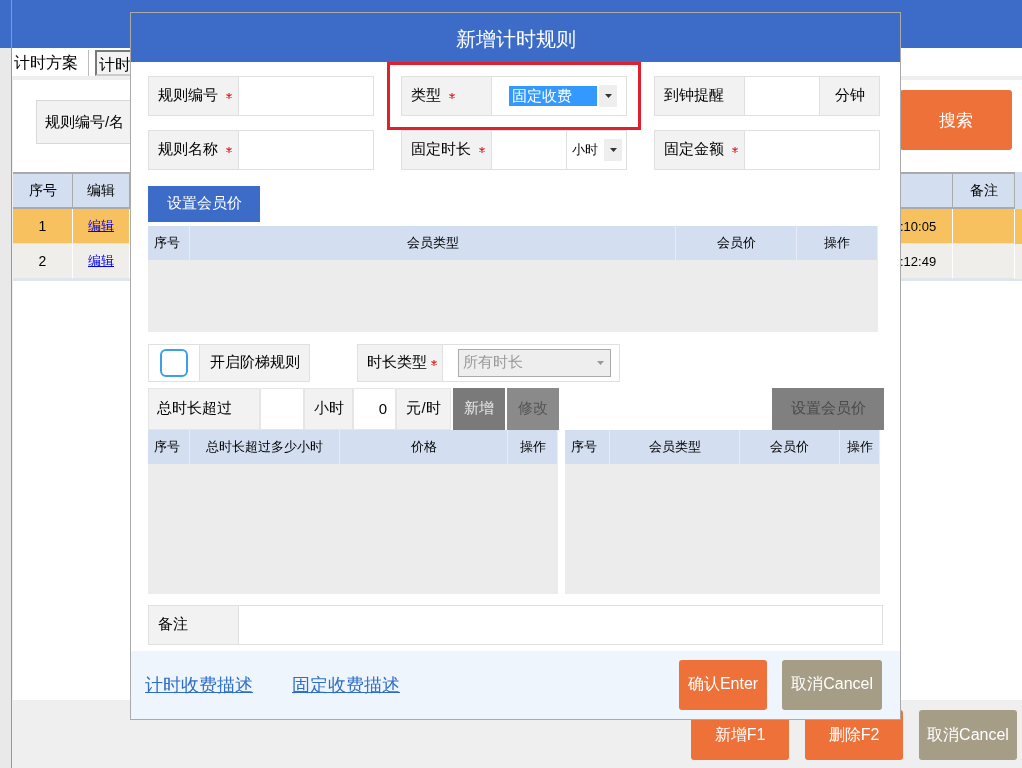 This screenshot has width=1022, height=768. What do you see at coordinates (199, 684) in the screenshot?
I see `description-link: 计时收费描述` at bounding box center [199, 684].